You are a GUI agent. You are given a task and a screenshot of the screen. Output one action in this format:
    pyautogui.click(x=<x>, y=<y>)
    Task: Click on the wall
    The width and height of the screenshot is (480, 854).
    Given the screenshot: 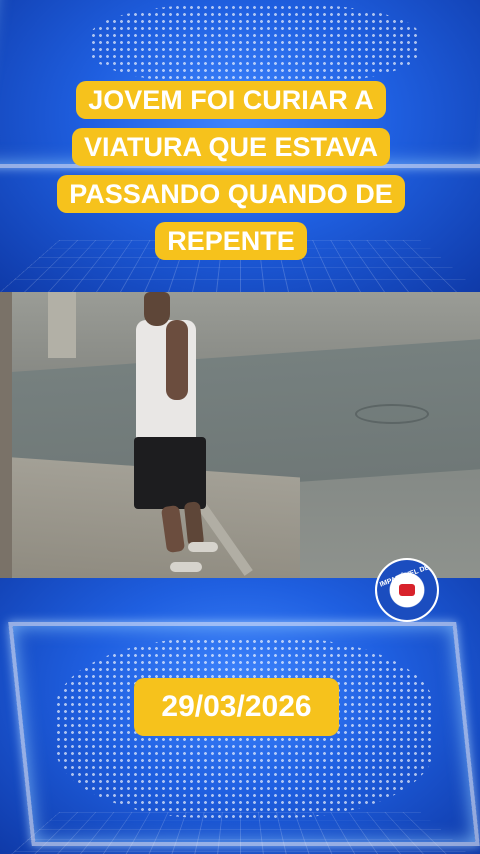 What is the action you would take?
    pyautogui.click(x=6, y=435)
    